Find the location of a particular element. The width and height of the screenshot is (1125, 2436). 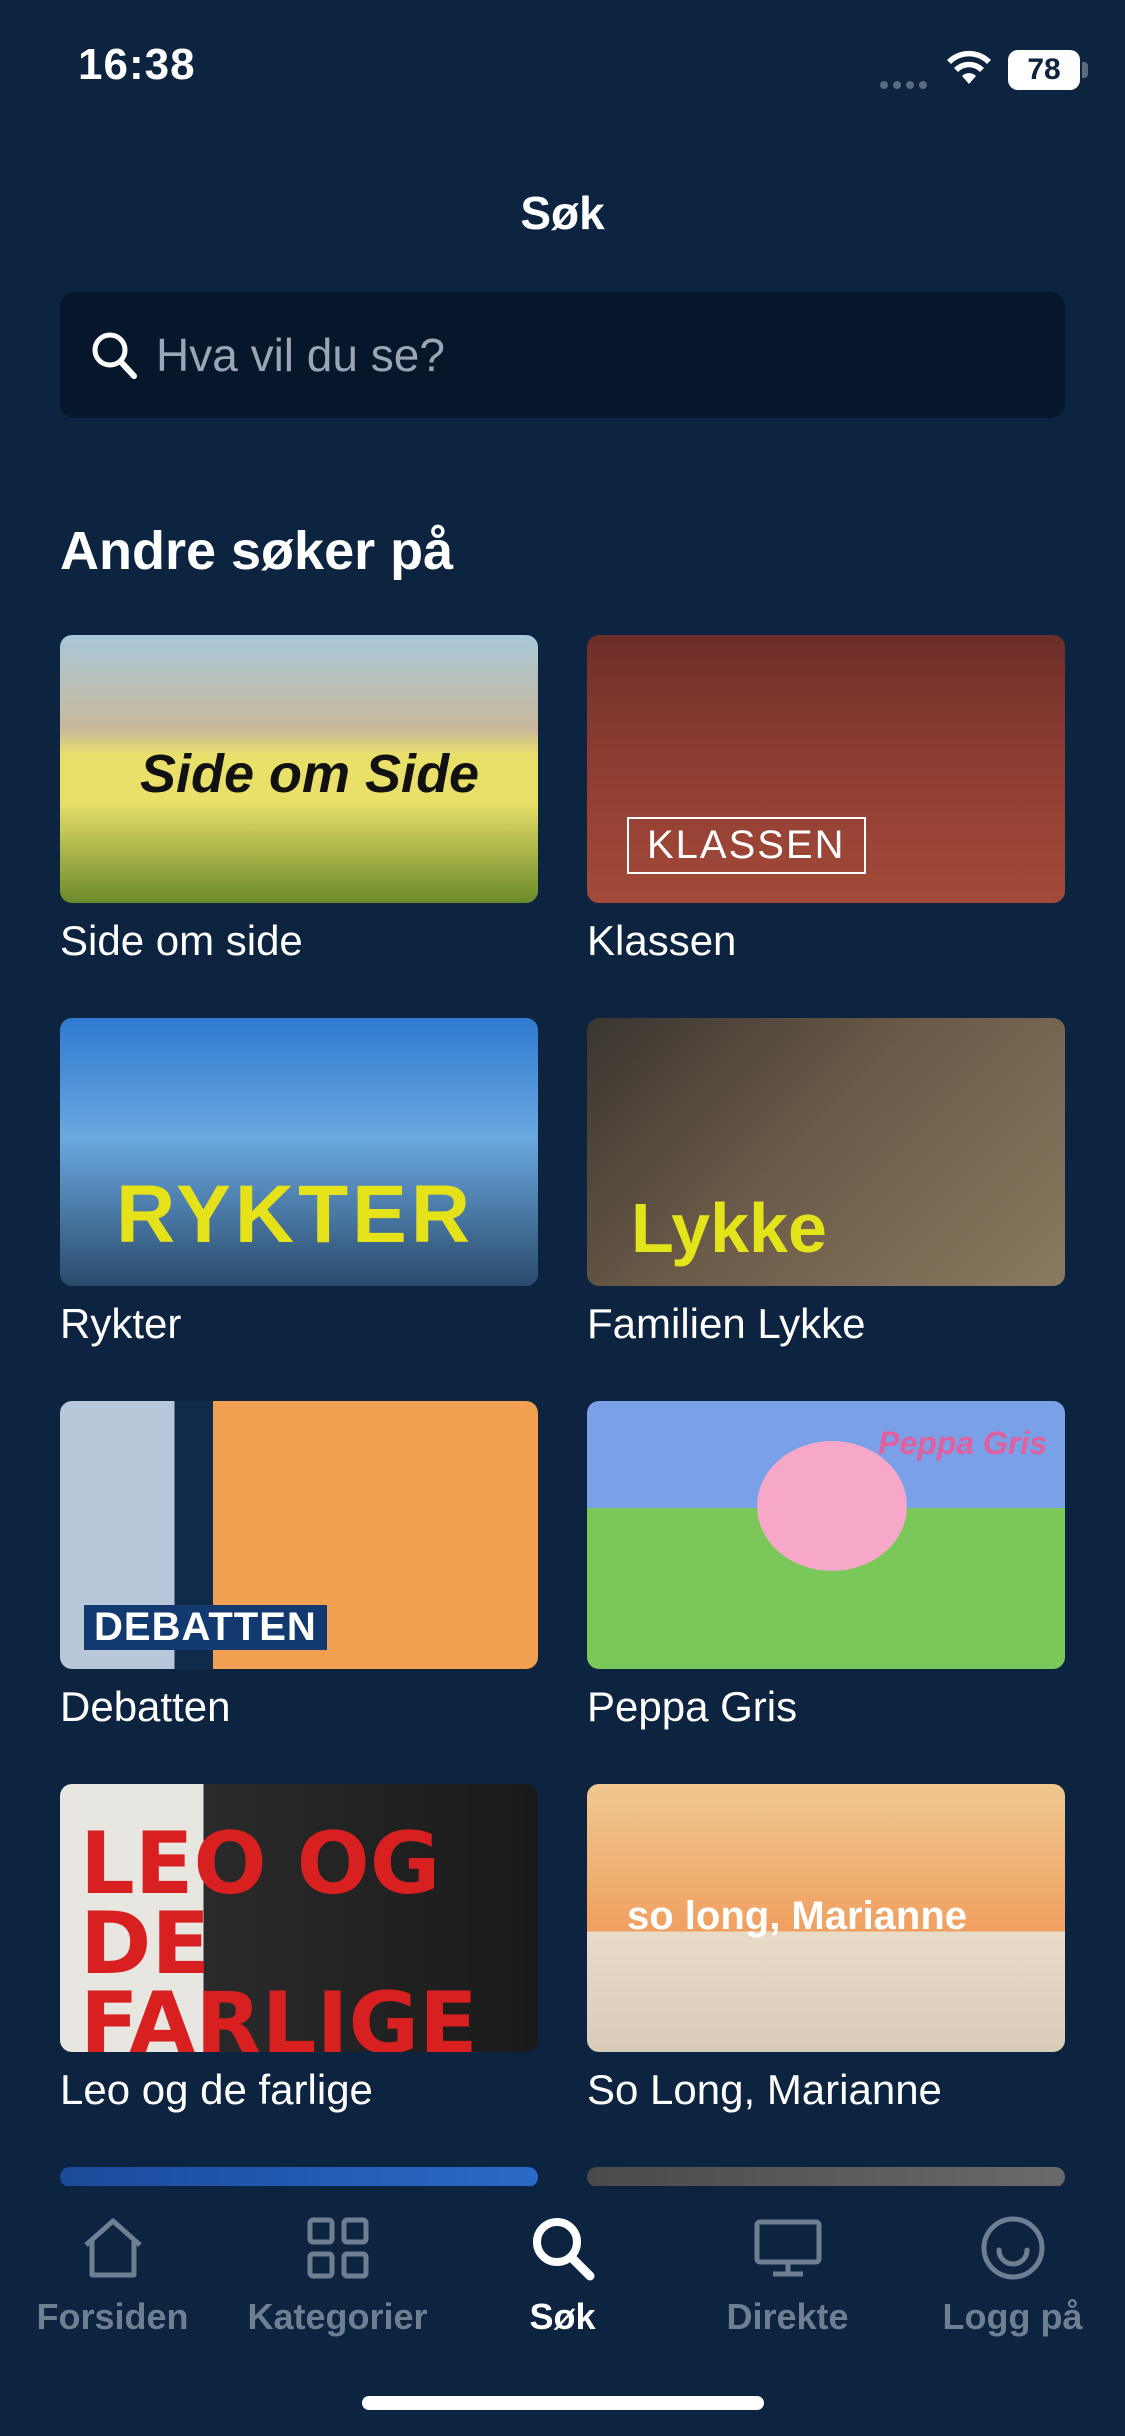

tab-sok: Søk is located at coordinates (562, 2272).